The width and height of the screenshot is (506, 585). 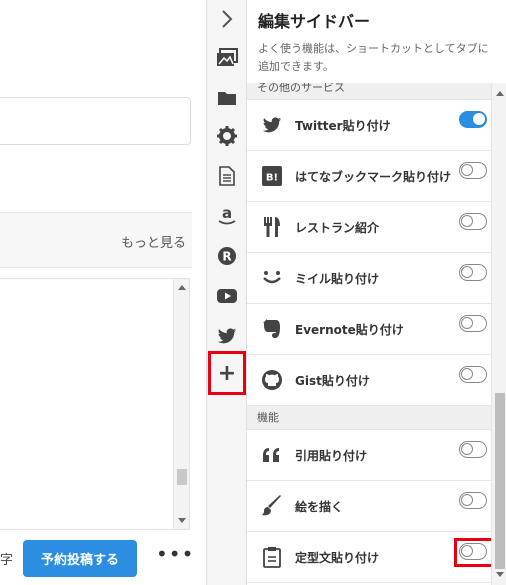 What do you see at coordinates (369, 455) in the screenshot?
I see `list-item-quote: 引用貼り付け` at bounding box center [369, 455].